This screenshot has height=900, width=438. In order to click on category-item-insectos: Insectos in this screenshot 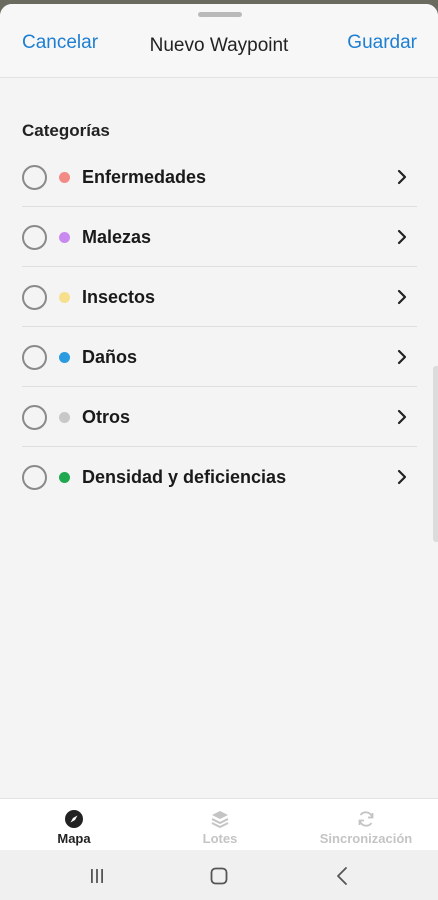, I will do `click(219, 297)`.